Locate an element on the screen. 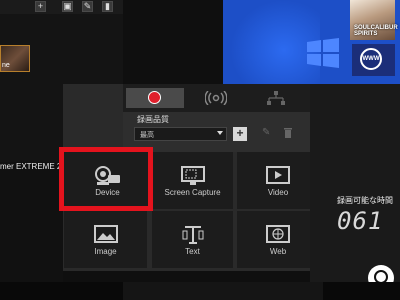  tab-stream is located at coordinates (216, 98).